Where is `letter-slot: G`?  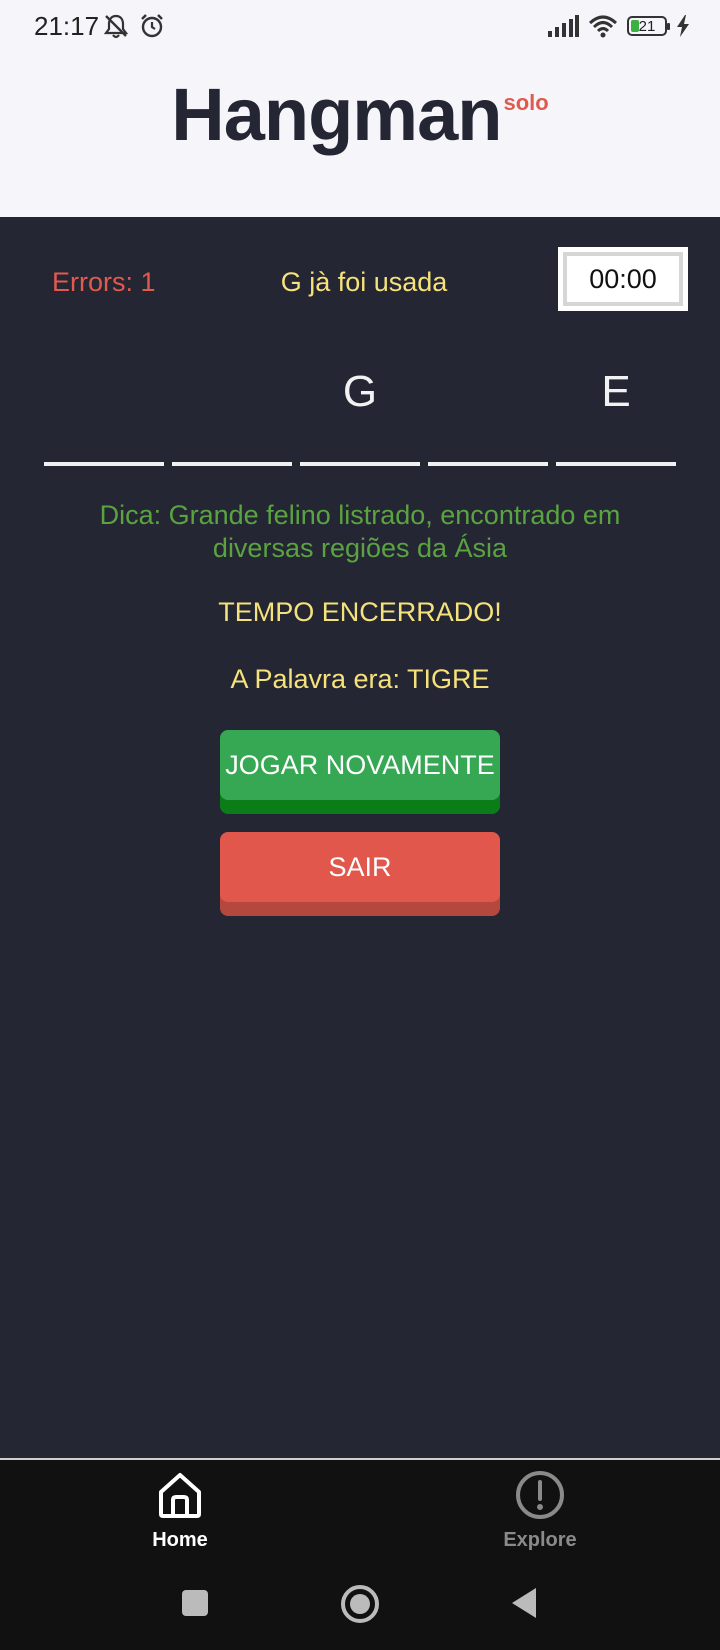
letter-slot: G is located at coordinates (360, 406).